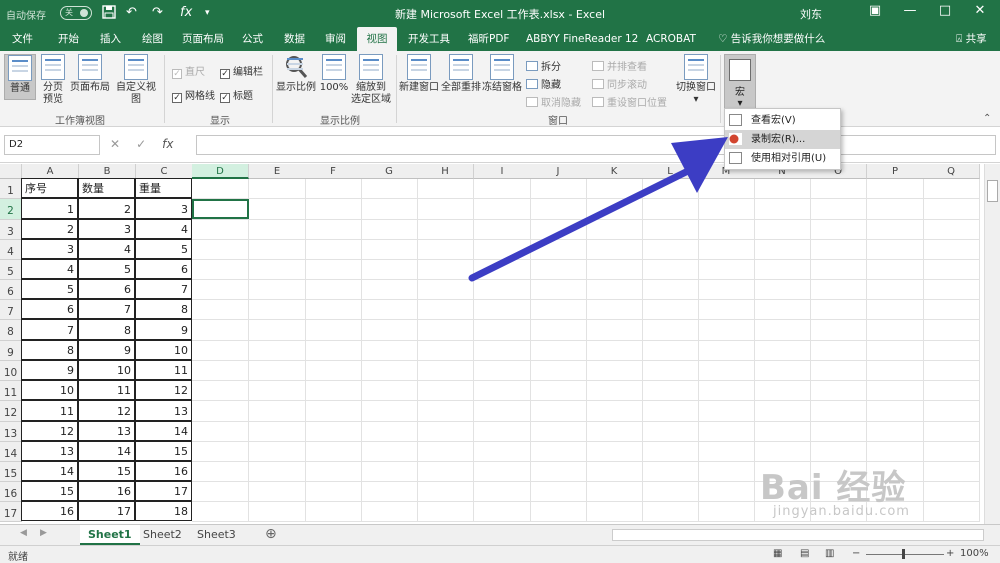 The image size is (1000, 563). What do you see at coordinates (52, 145) in the screenshot?
I see `name-box: D2` at bounding box center [52, 145].